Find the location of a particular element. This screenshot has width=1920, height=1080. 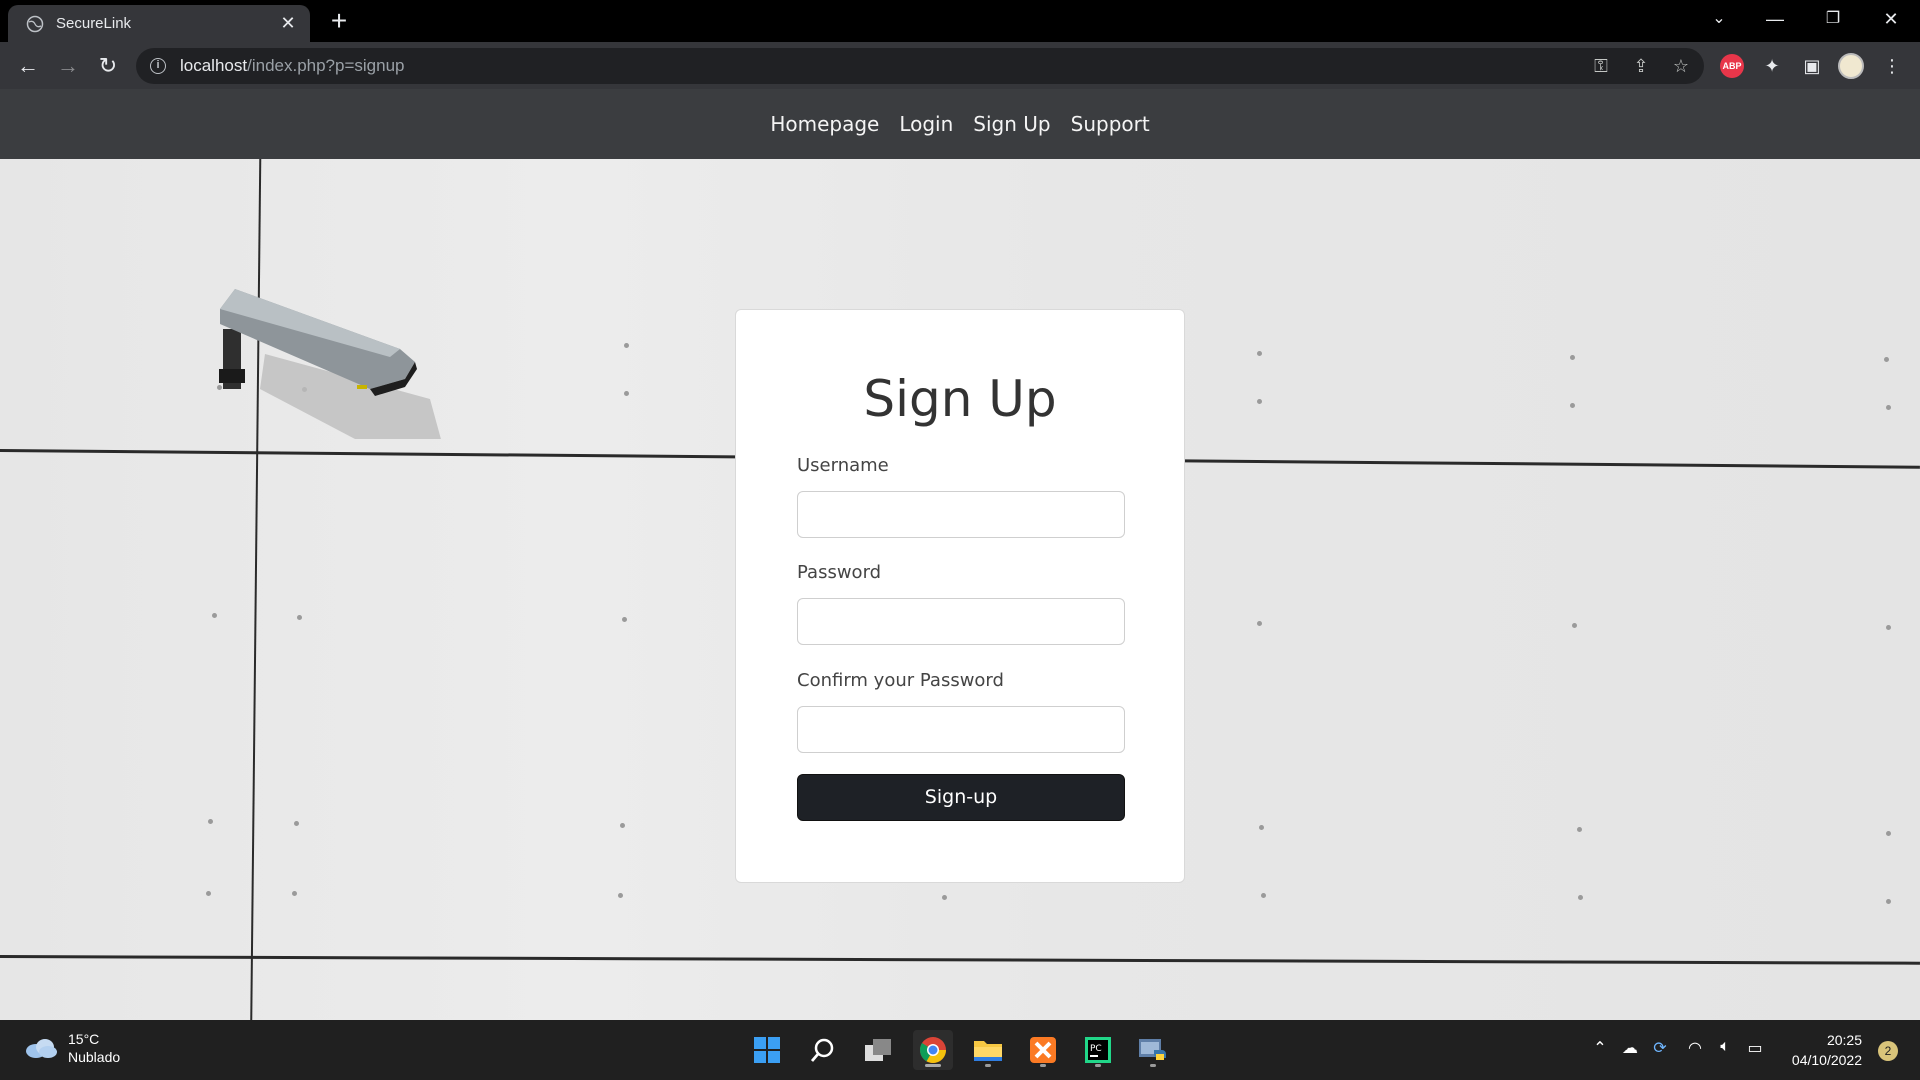

browser-tabbar: SecureLink ✕ + ⌄ — ❐ ✕ is located at coordinates (960, 21).